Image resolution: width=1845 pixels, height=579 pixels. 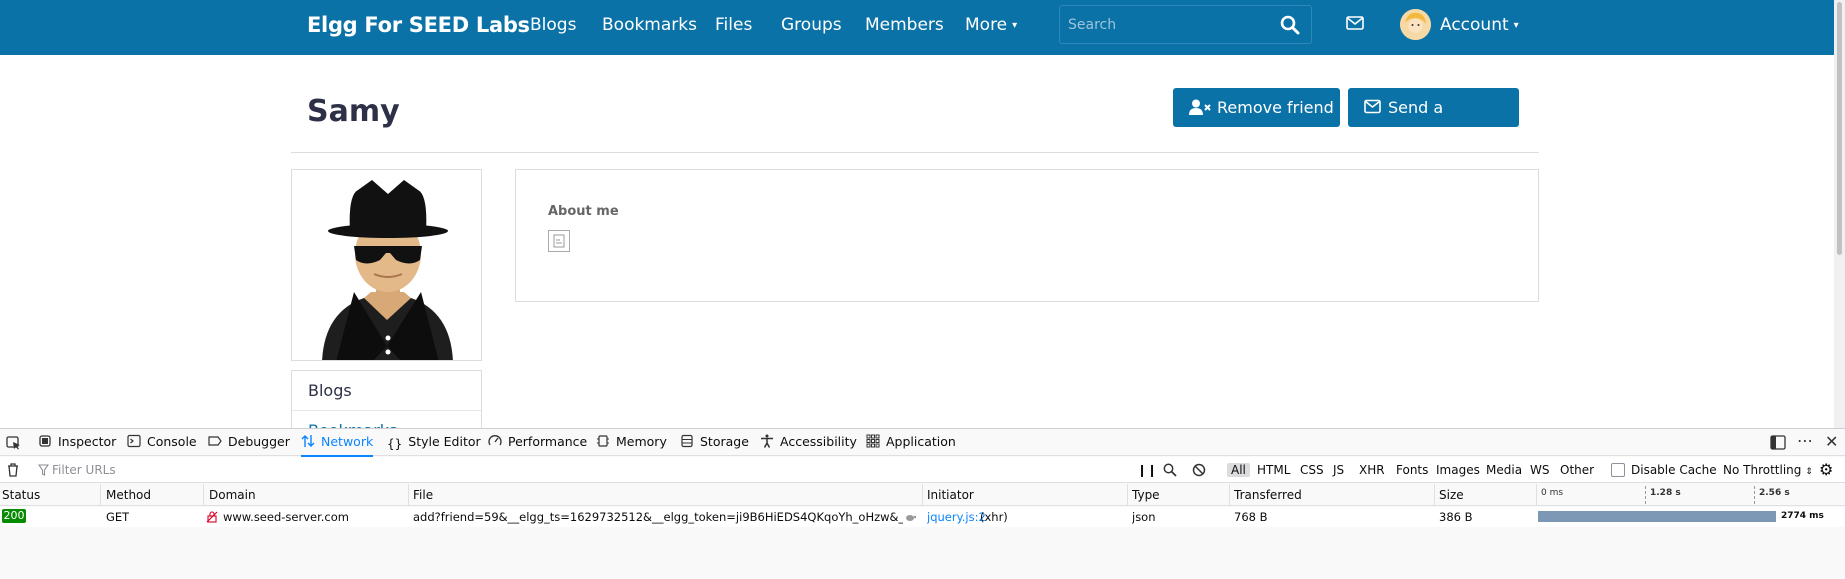 I want to click on initiator-type: (xhr), so click(x=994, y=517).